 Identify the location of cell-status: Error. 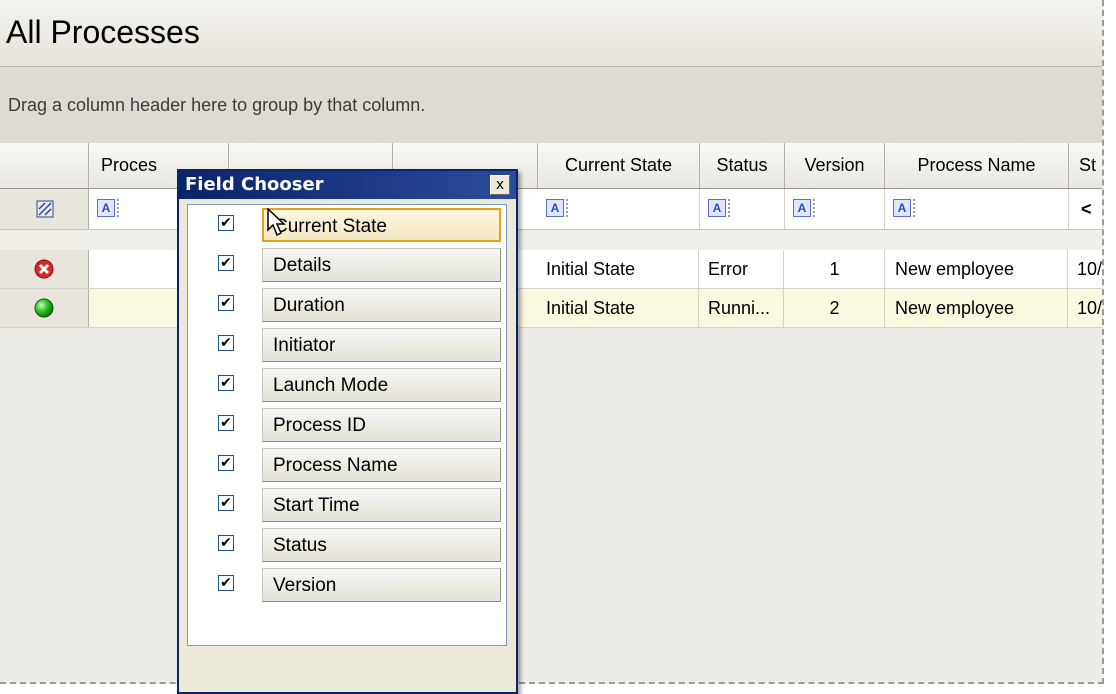
(742, 269).